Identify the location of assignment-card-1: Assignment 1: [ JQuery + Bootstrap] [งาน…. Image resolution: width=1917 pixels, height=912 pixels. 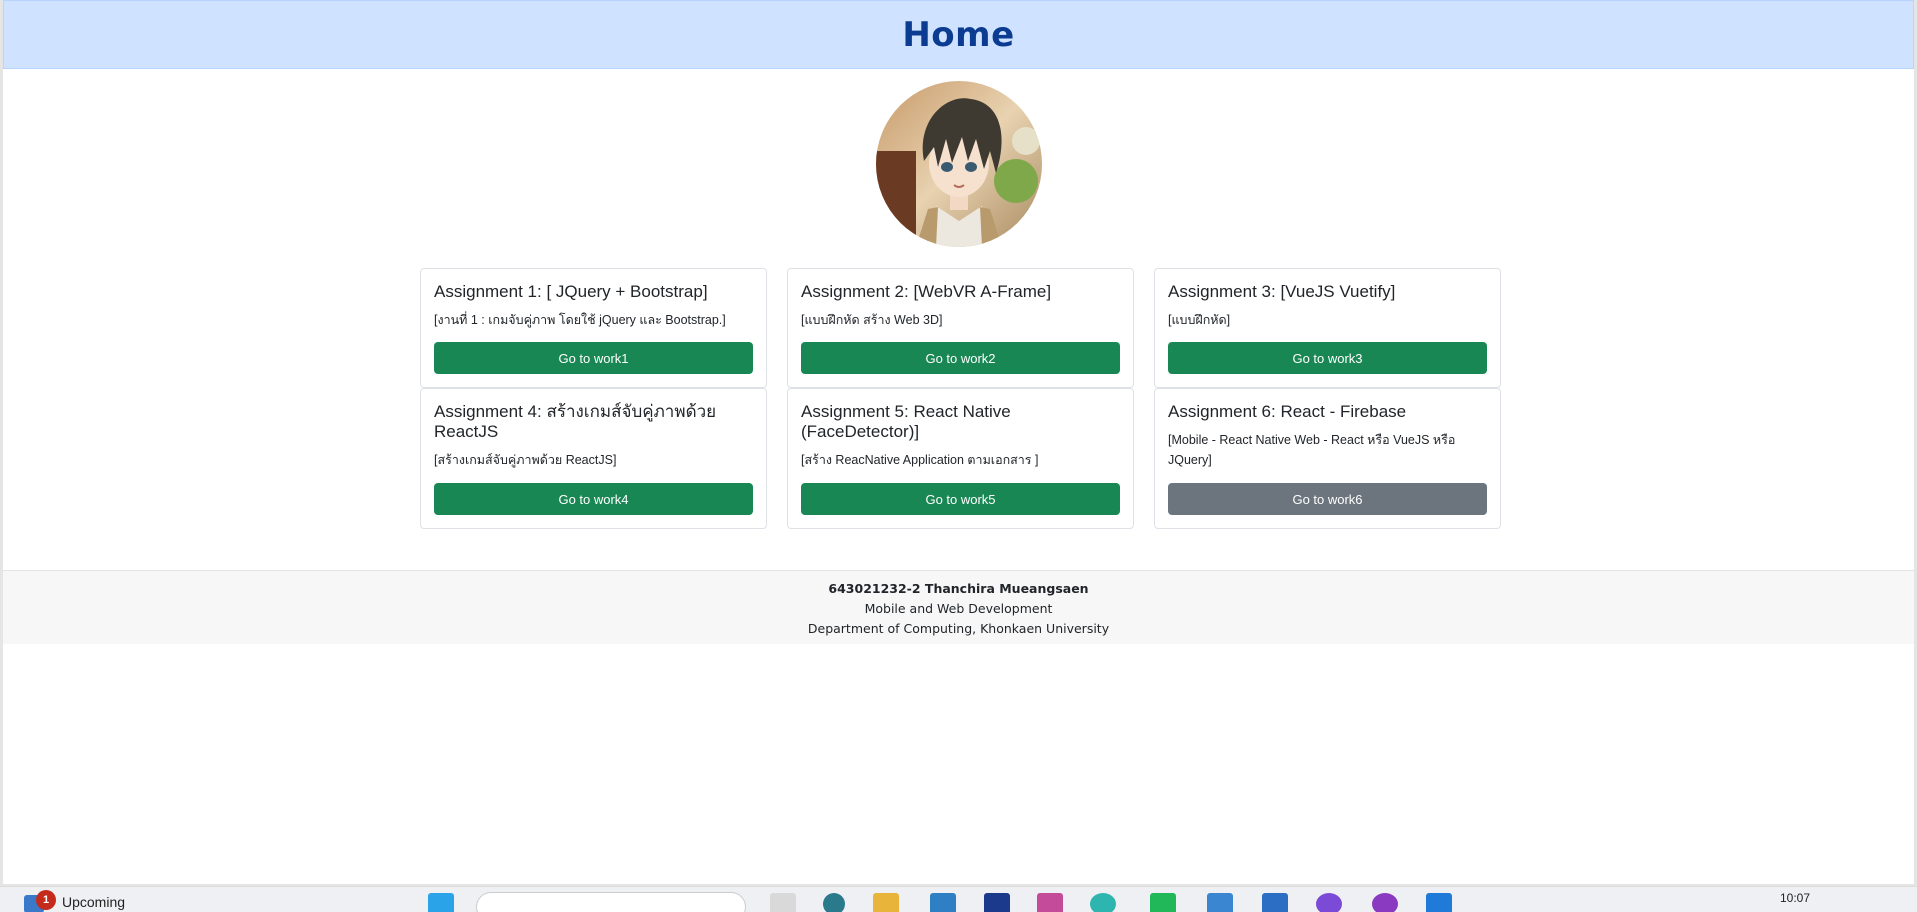
(593, 328).